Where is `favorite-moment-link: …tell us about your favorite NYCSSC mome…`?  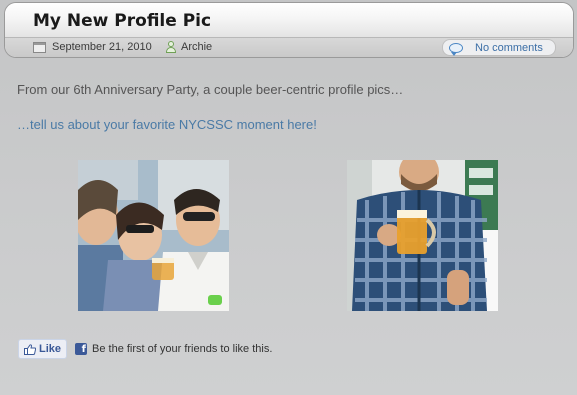
favorite-moment-link: …tell us about your favorite NYCSSC mome… is located at coordinates (167, 124).